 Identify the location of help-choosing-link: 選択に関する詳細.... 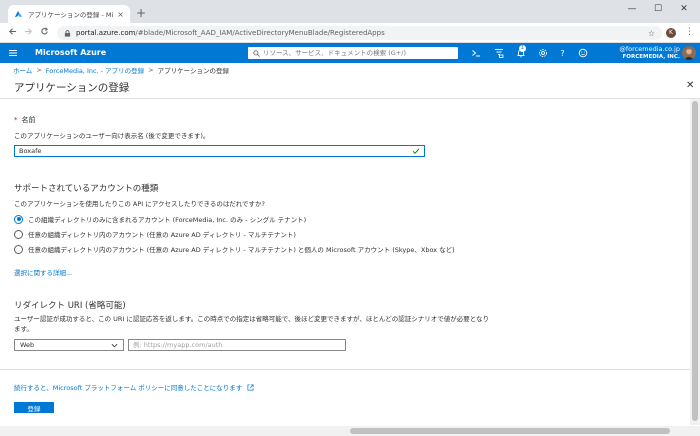
(43, 272).